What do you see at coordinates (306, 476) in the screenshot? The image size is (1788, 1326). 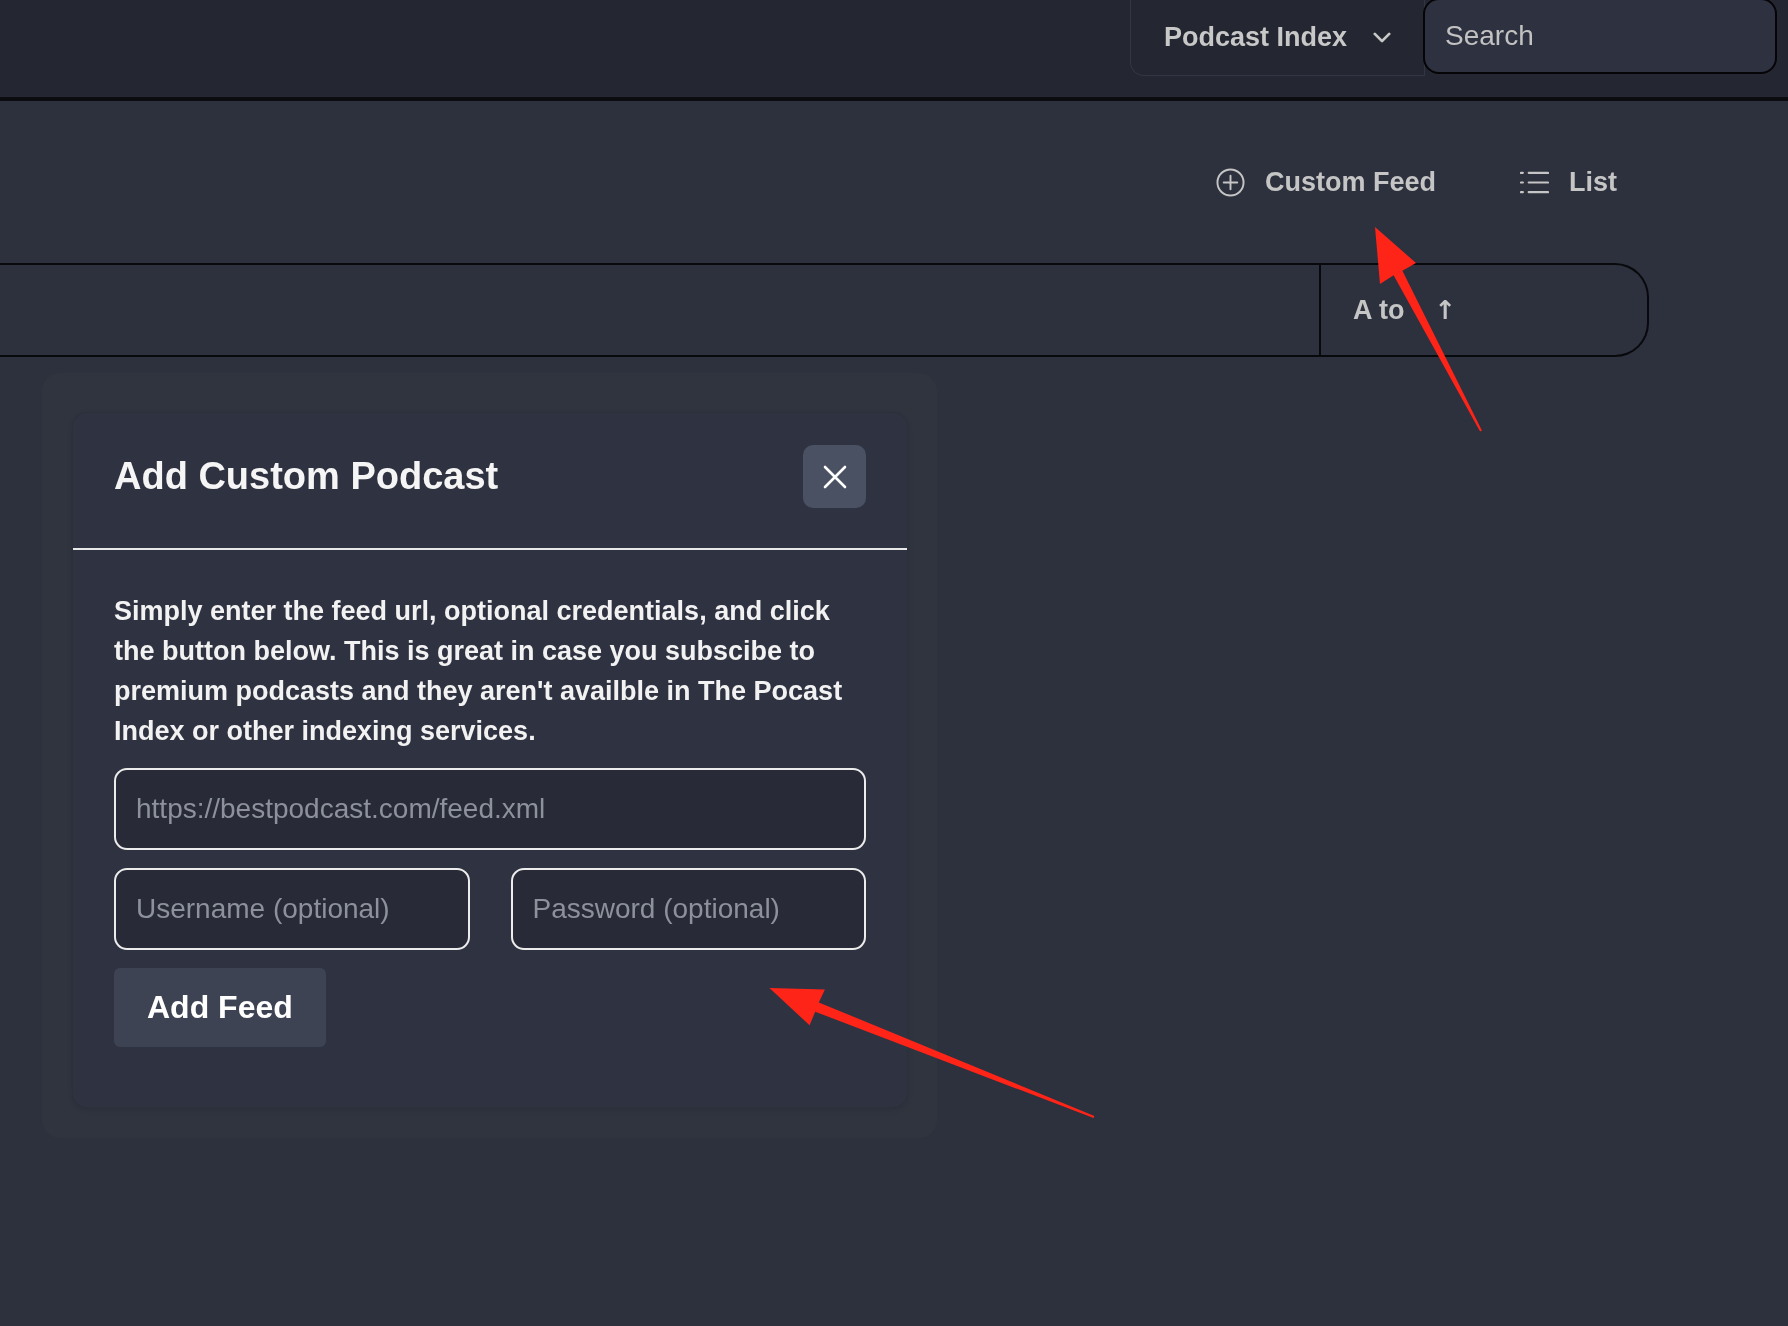 I see `modal-title: Add Custom Podcast` at bounding box center [306, 476].